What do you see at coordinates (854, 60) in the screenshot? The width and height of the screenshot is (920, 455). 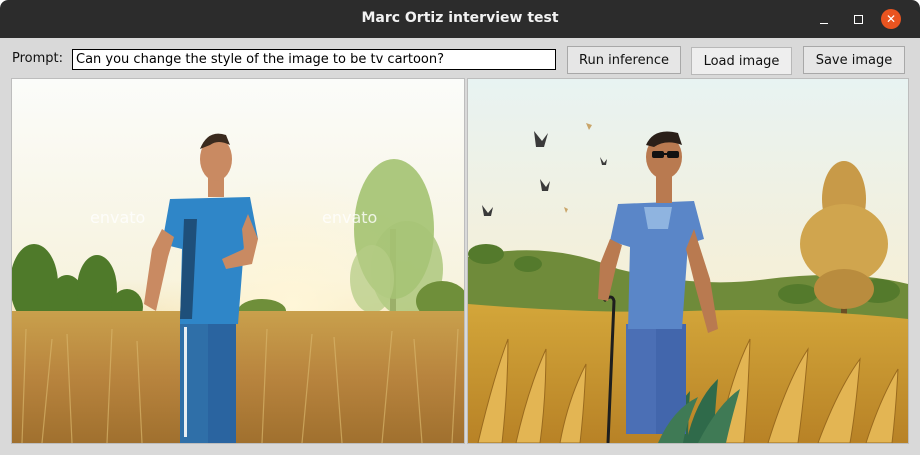 I see `save-image-button: Save image` at bounding box center [854, 60].